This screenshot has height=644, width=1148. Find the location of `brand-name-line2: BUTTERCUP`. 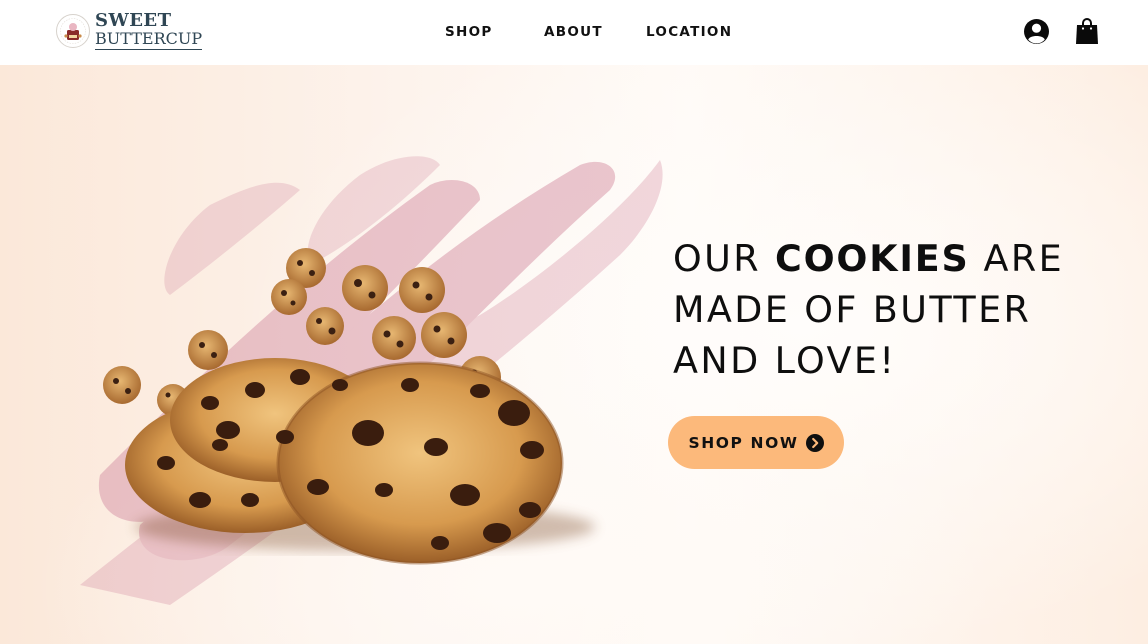

brand-name-line2: BUTTERCUP is located at coordinates (149, 39).